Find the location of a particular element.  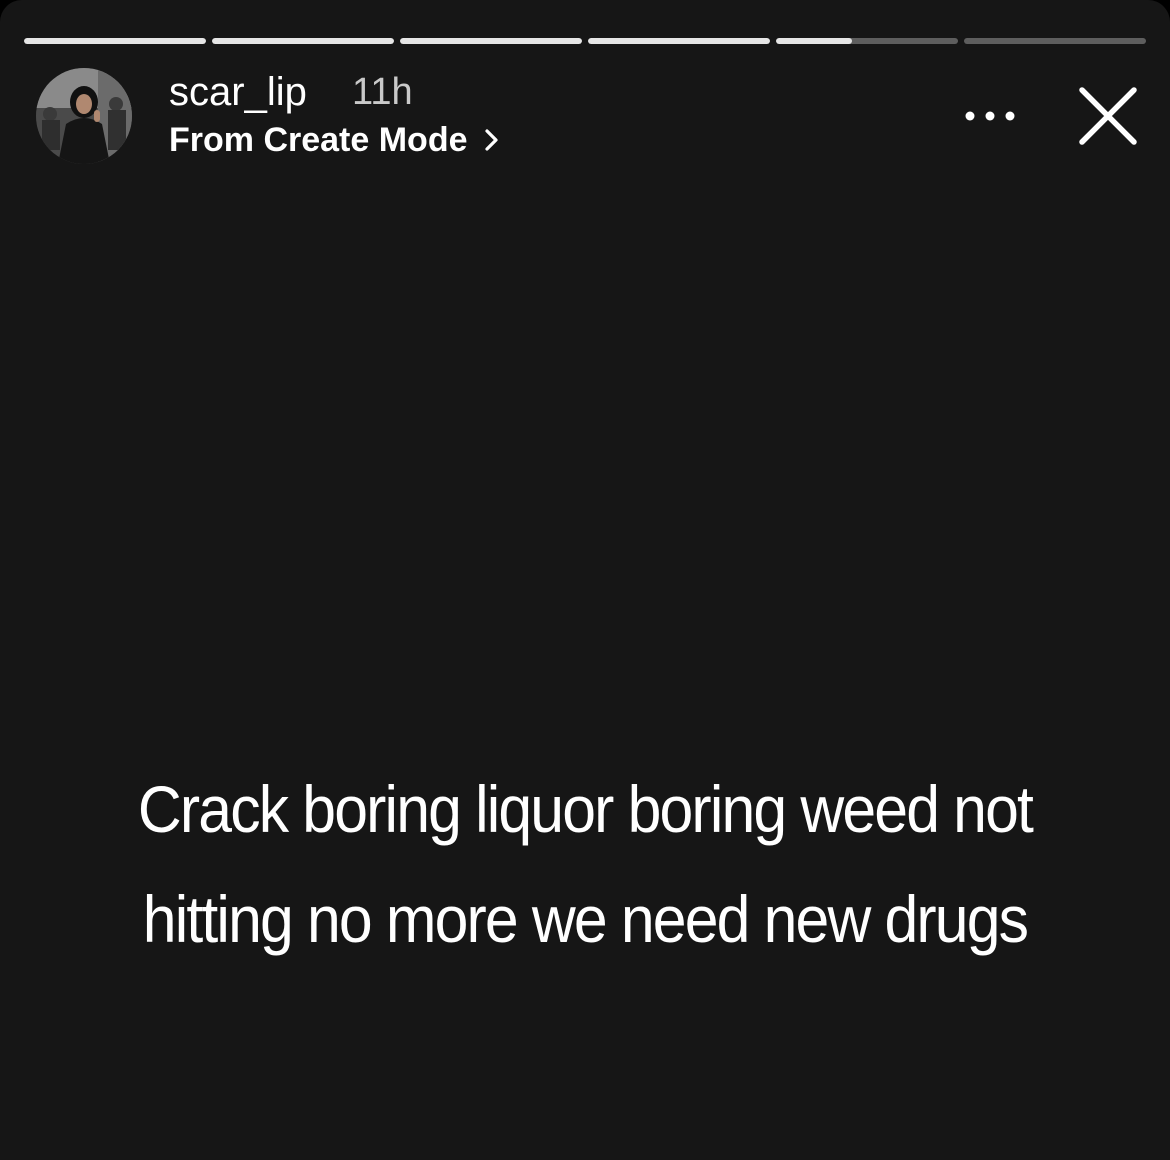

more-options-button is located at coordinates (990, 116).